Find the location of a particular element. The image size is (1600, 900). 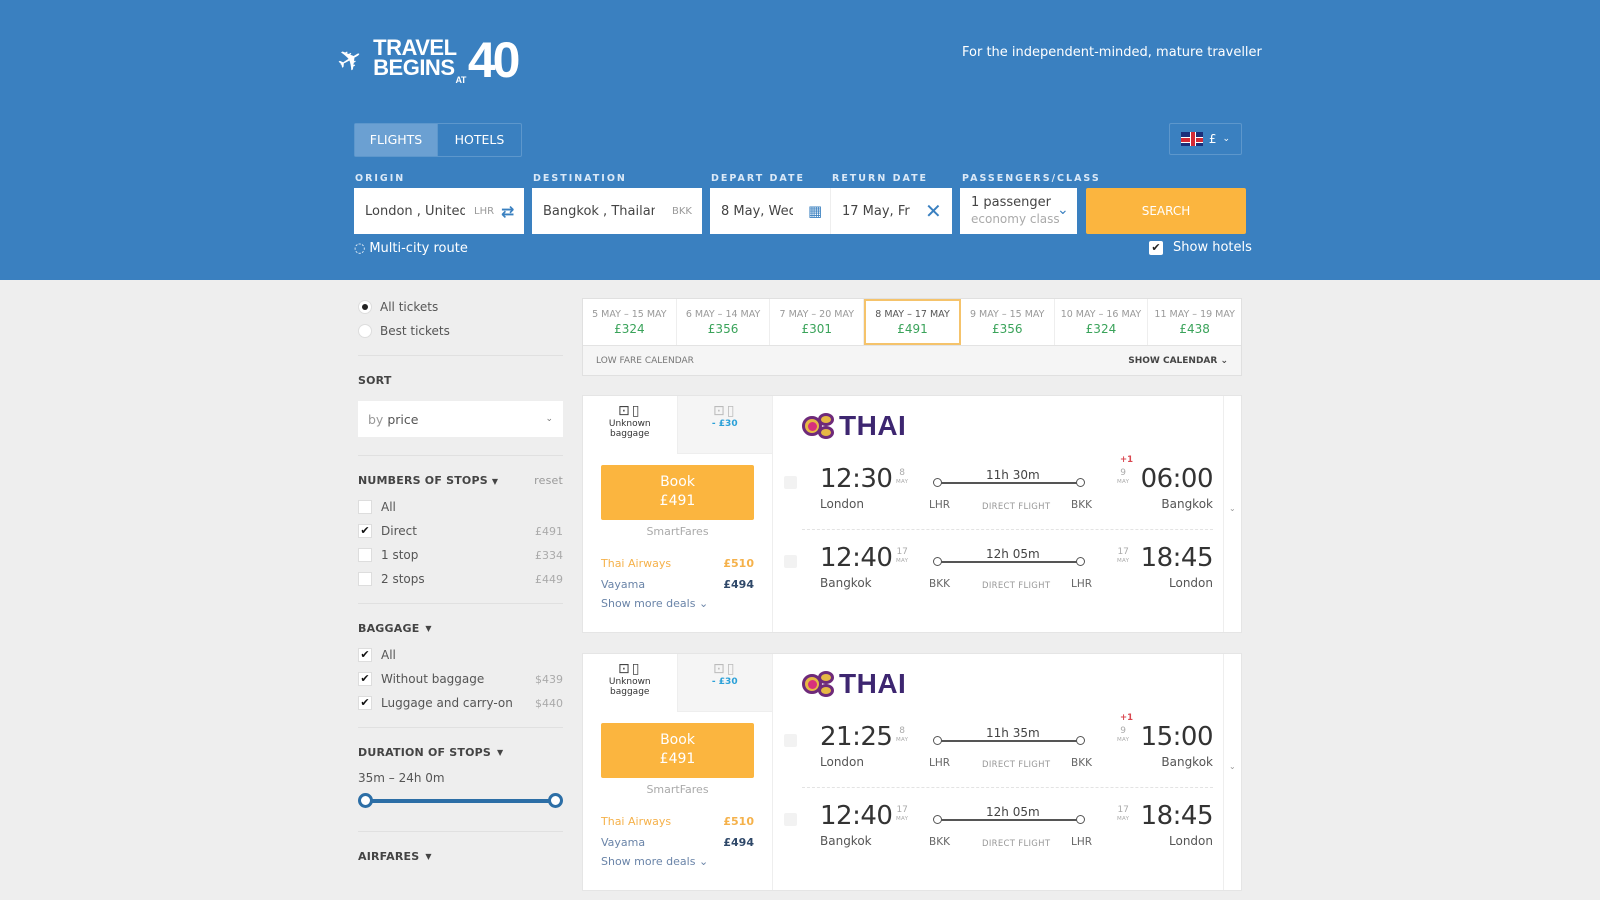

origin-field: London , United LHR ⇄ is located at coordinates (439, 211).